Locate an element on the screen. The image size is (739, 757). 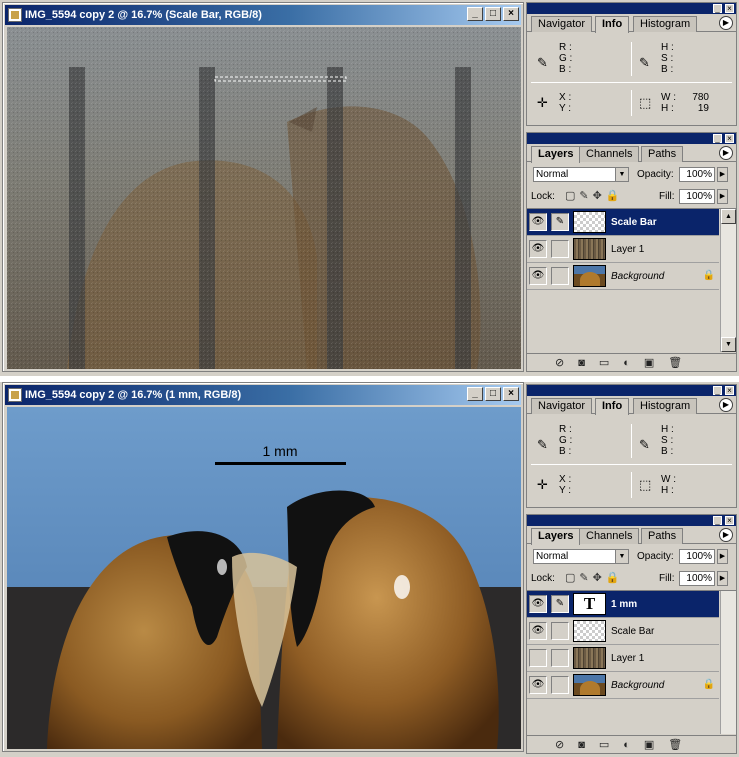
info-w-label: W : is located at coordinates (668, 97).